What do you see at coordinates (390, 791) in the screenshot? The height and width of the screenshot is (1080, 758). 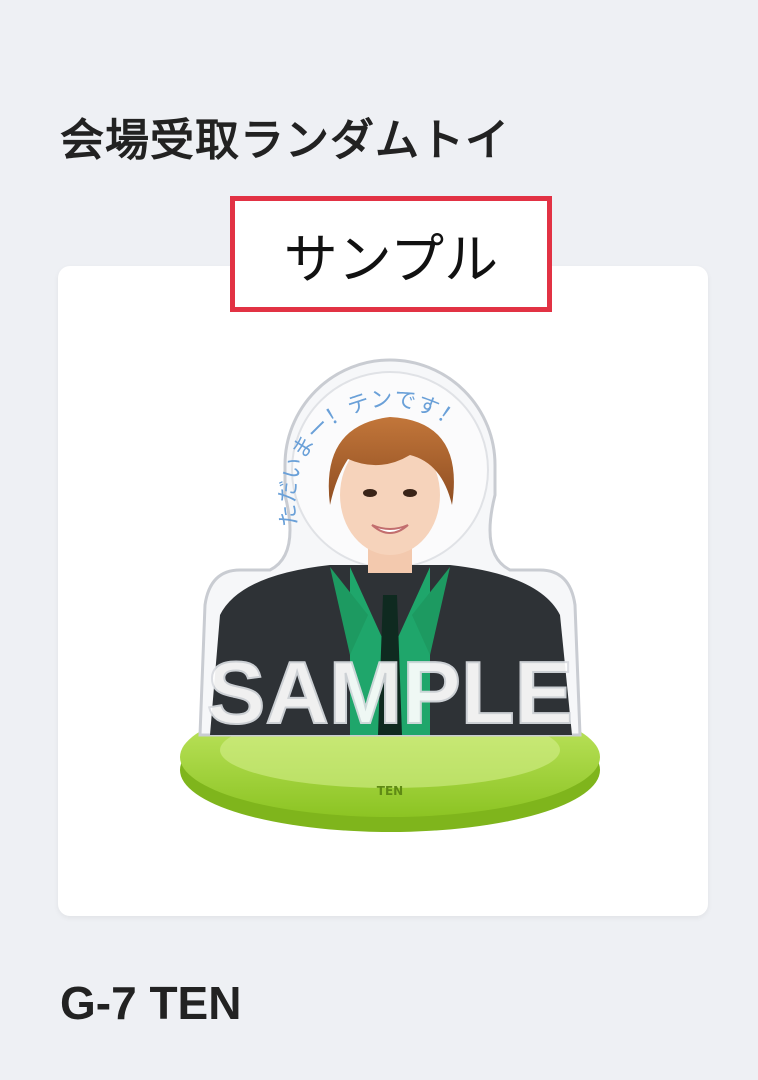 I see `base-engraving: TEN` at bounding box center [390, 791].